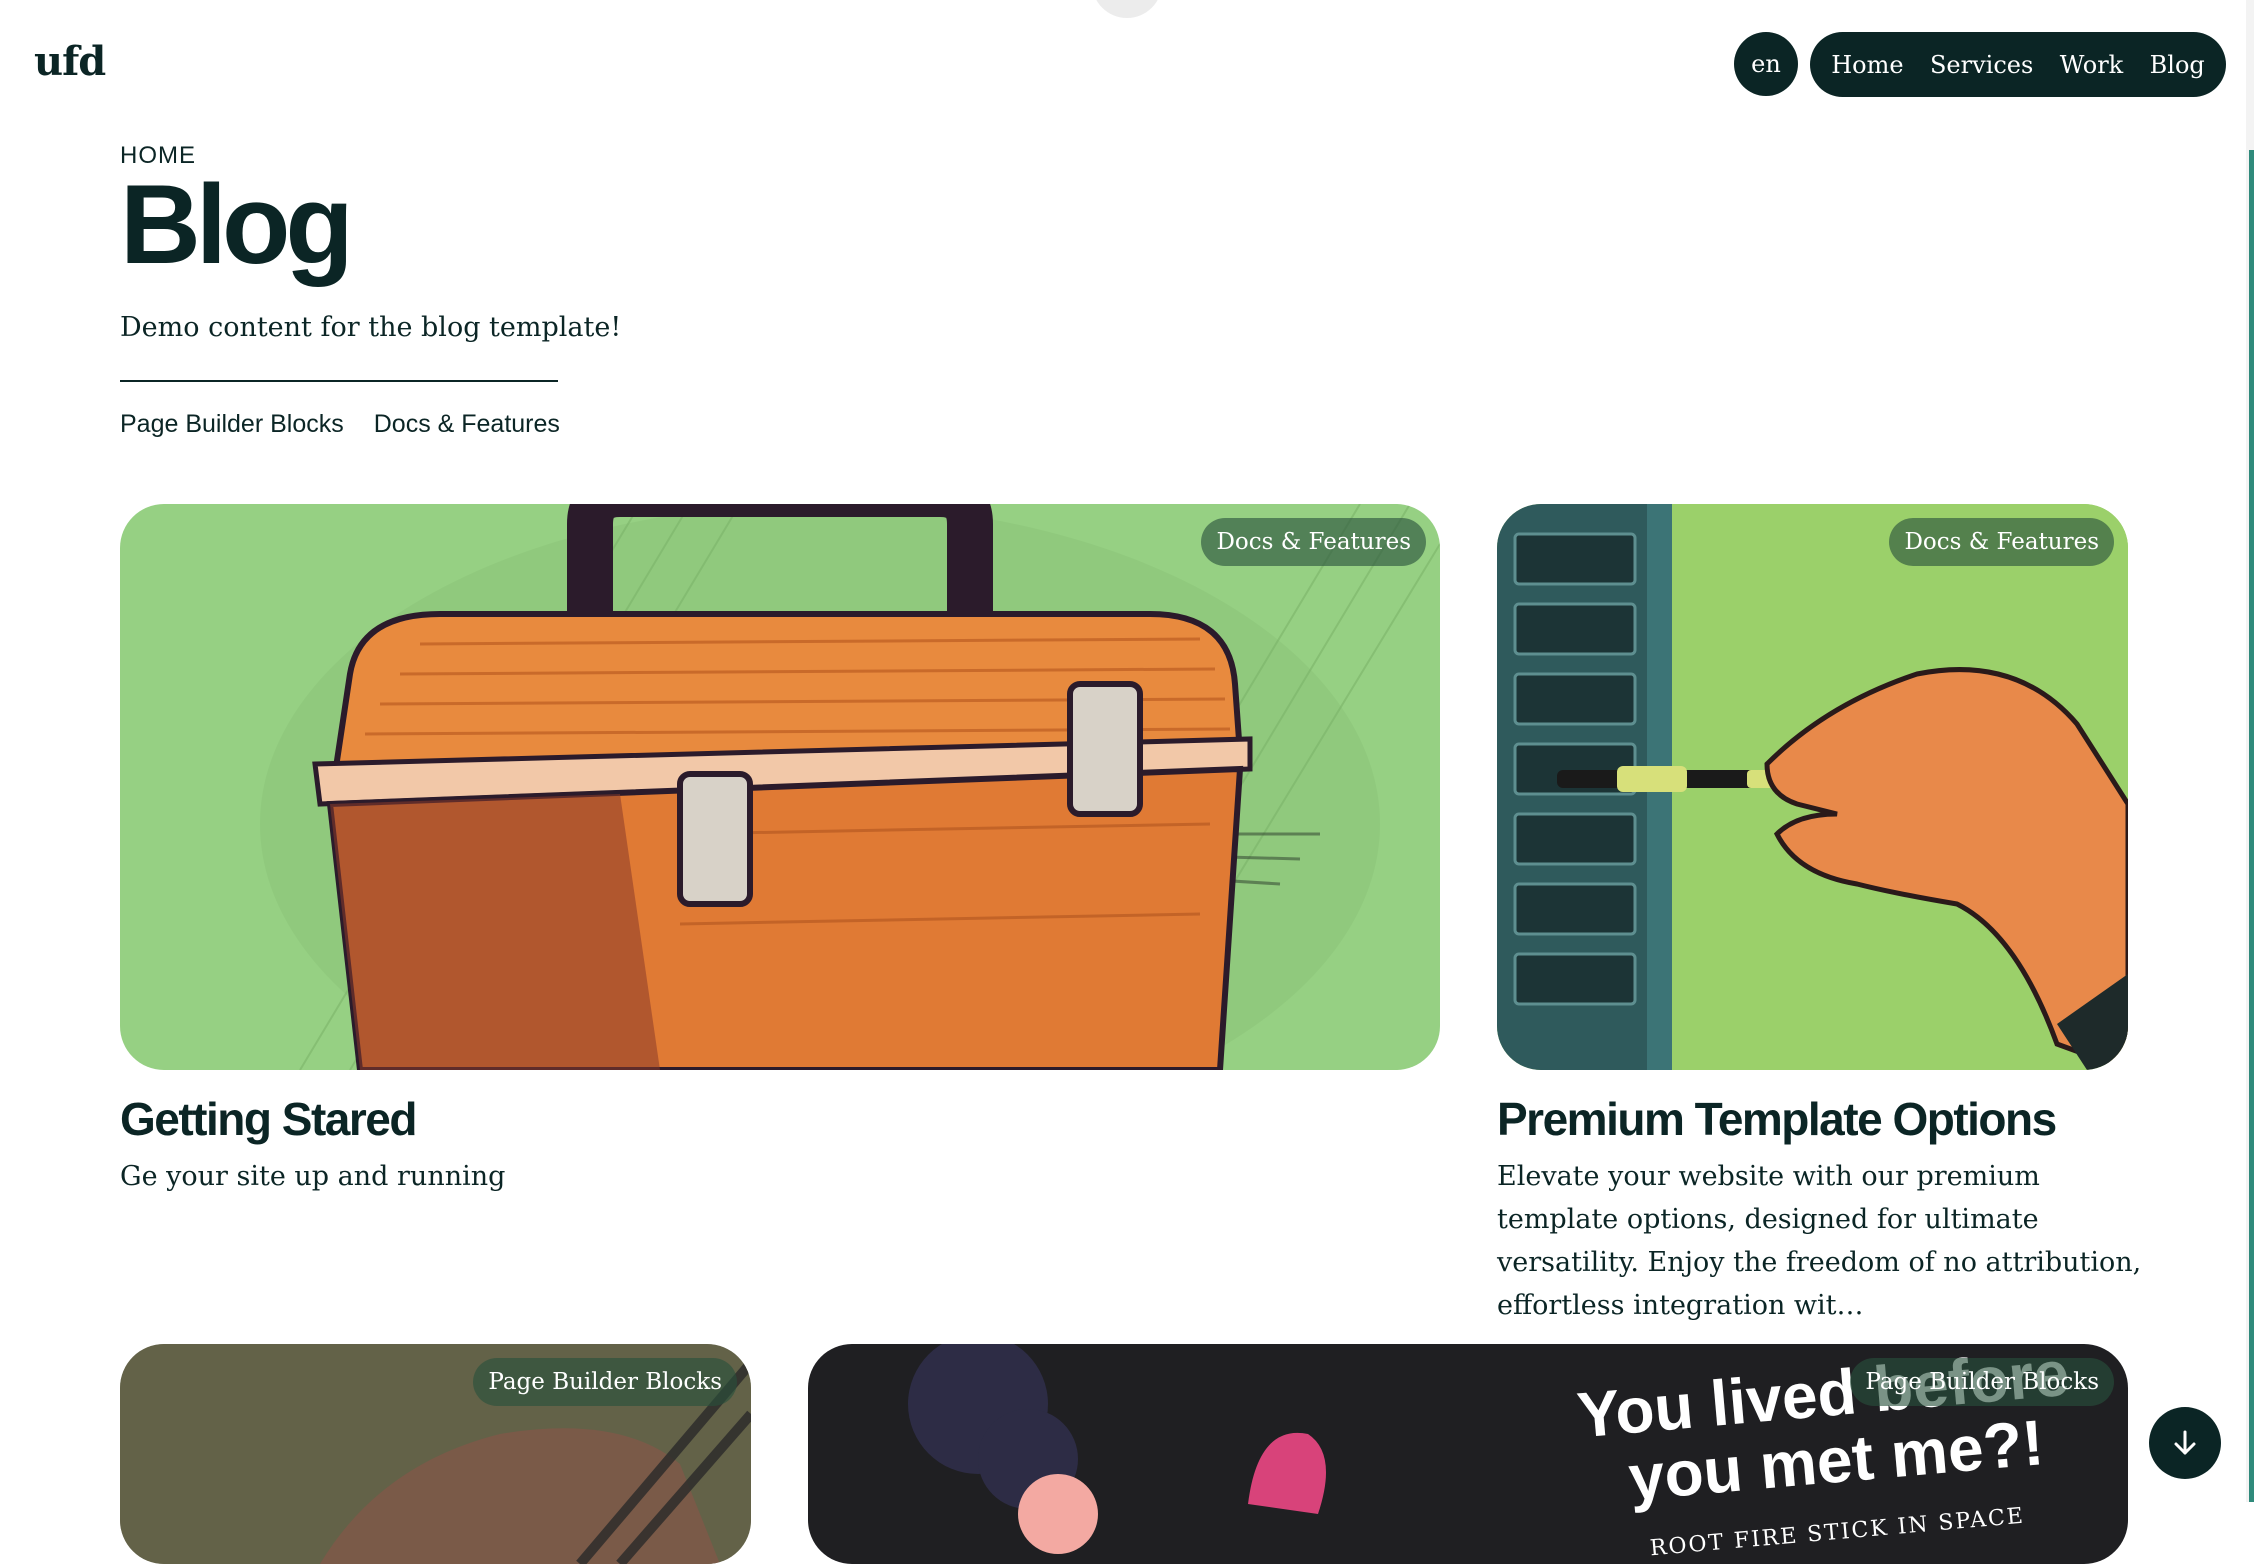 The image size is (2254, 1564). I want to click on top-decoration, so click(1127, 9).